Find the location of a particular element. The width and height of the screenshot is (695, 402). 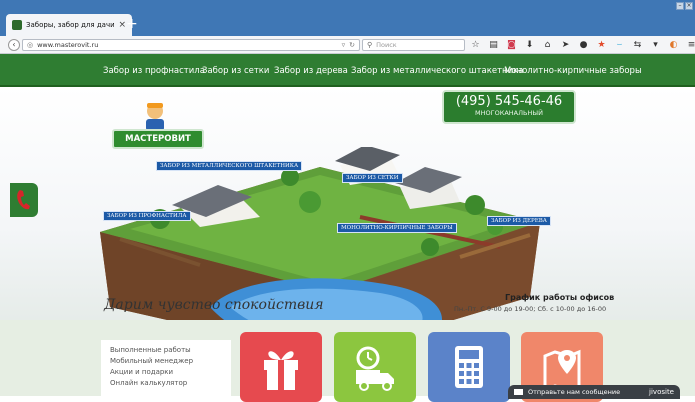

calculator-icon is located at coordinates (469, 367).